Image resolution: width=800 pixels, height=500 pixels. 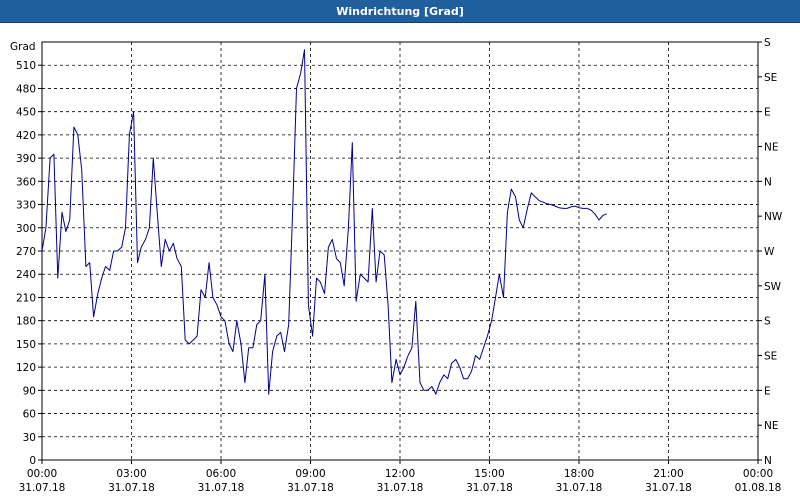 I want to click on x-tick-time-label: 18:00, so click(x=579, y=474).